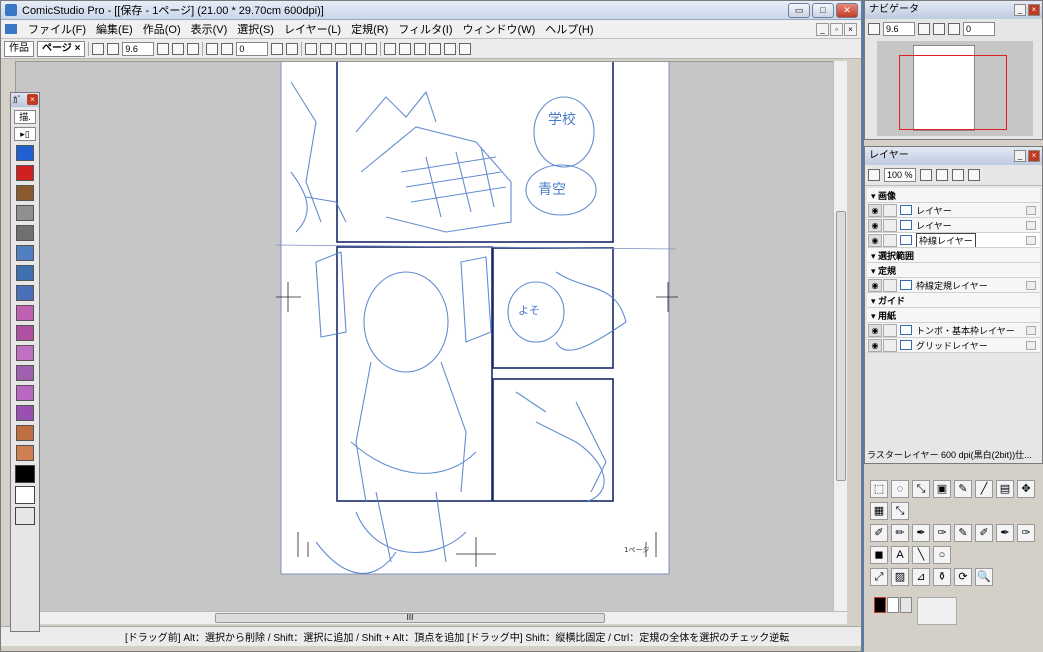  I want to click on selection-icon, so click(371, 48).